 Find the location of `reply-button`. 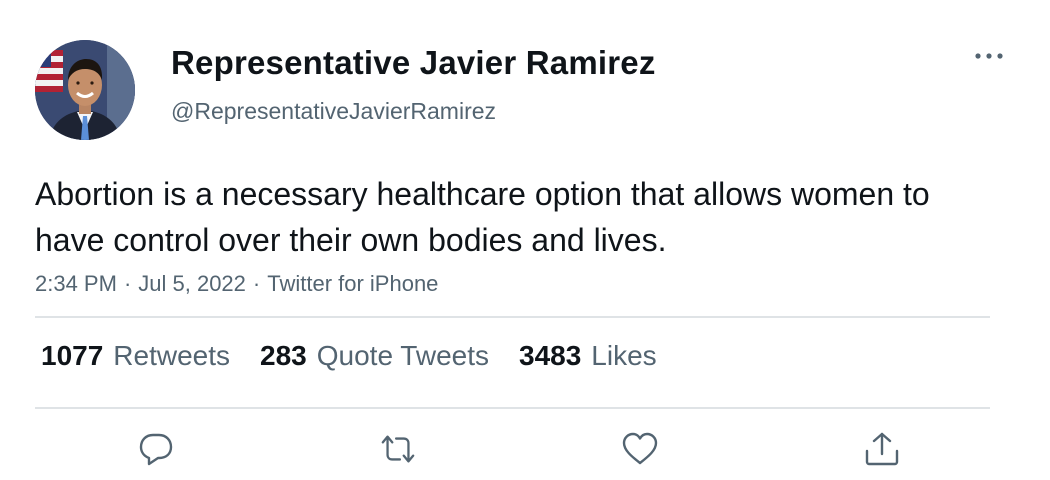

reply-button is located at coordinates (156, 449).